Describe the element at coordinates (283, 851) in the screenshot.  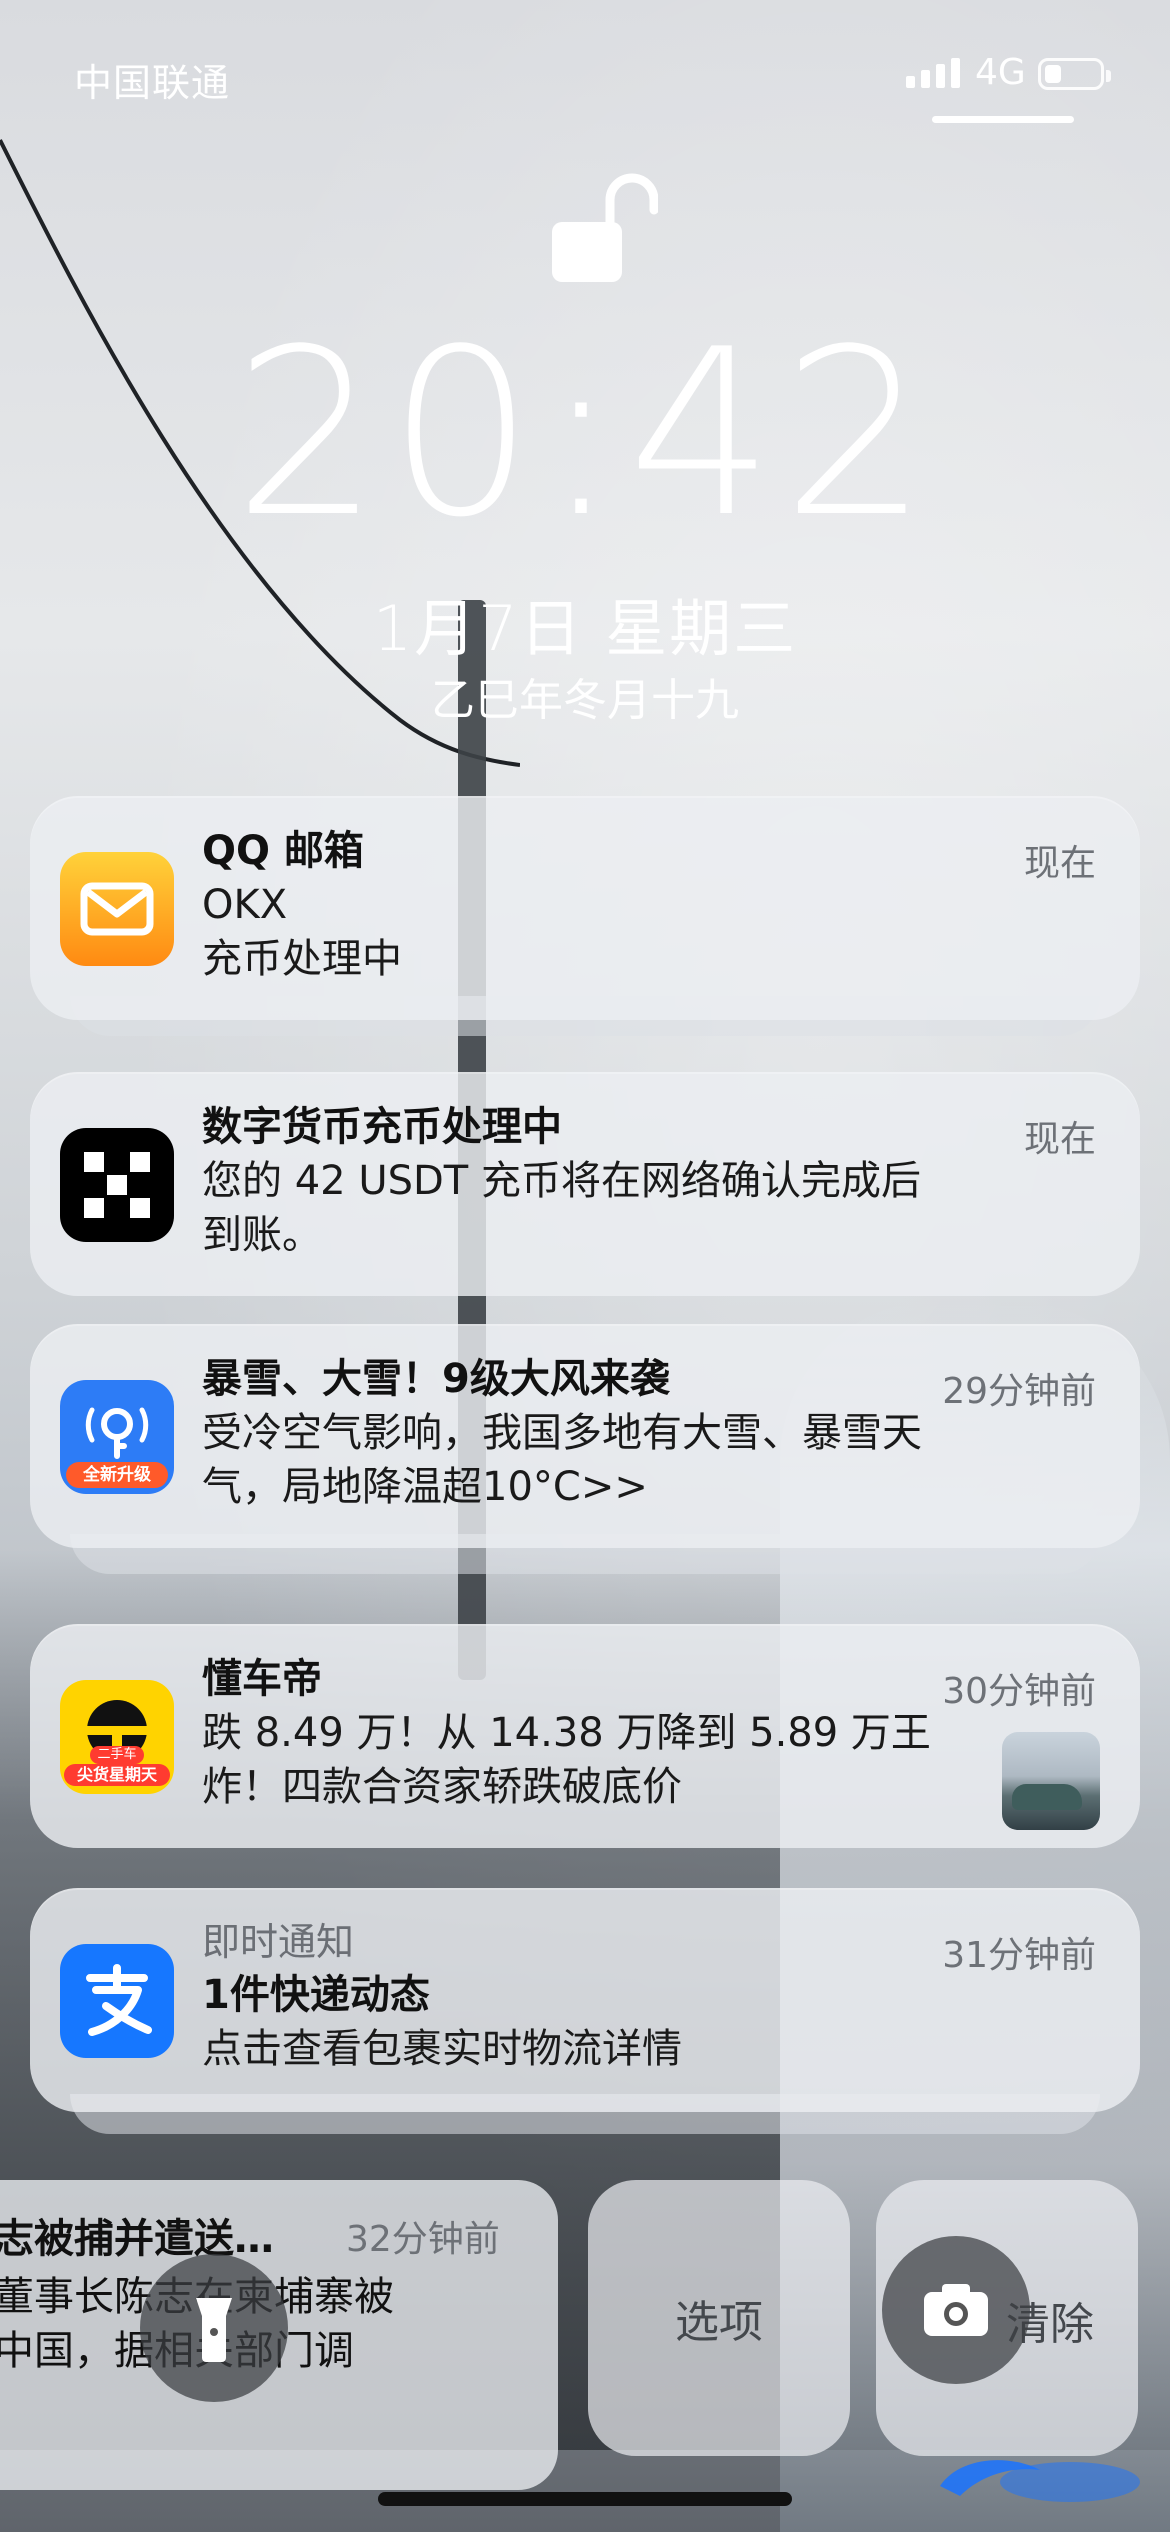
I see `notification-title: QQ 邮箱` at that location.